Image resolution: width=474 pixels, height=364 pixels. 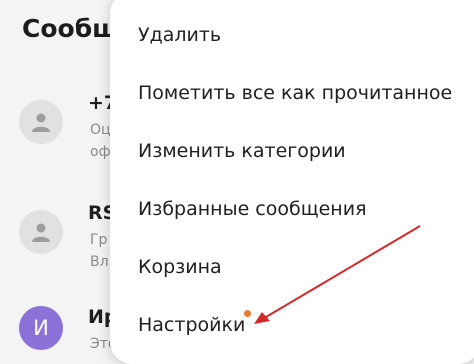 What do you see at coordinates (247, 313) in the screenshot?
I see `notification-dot` at bounding box center [247, 313].